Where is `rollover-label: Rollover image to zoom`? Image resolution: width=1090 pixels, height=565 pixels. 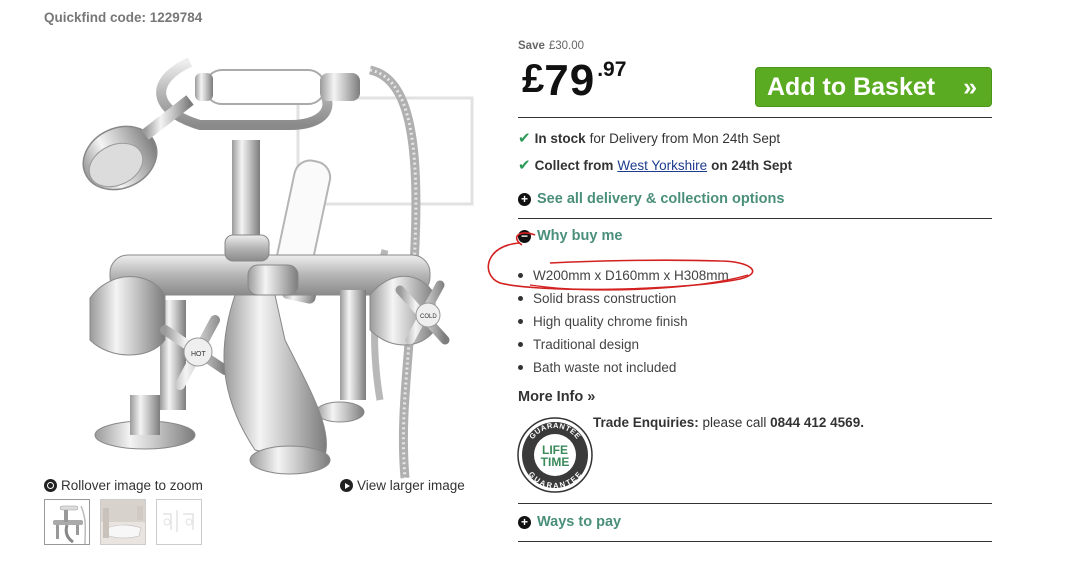 rollover-label: Rollover image to zoom is located at coordinates (132, 485).